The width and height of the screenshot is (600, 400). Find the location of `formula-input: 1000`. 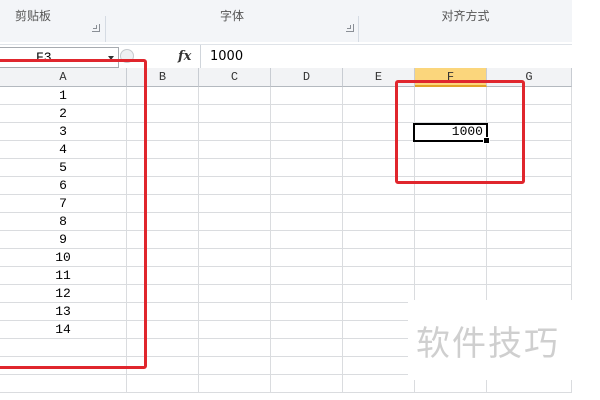

formula-input: 1000 is located at coordinates (226, 56).